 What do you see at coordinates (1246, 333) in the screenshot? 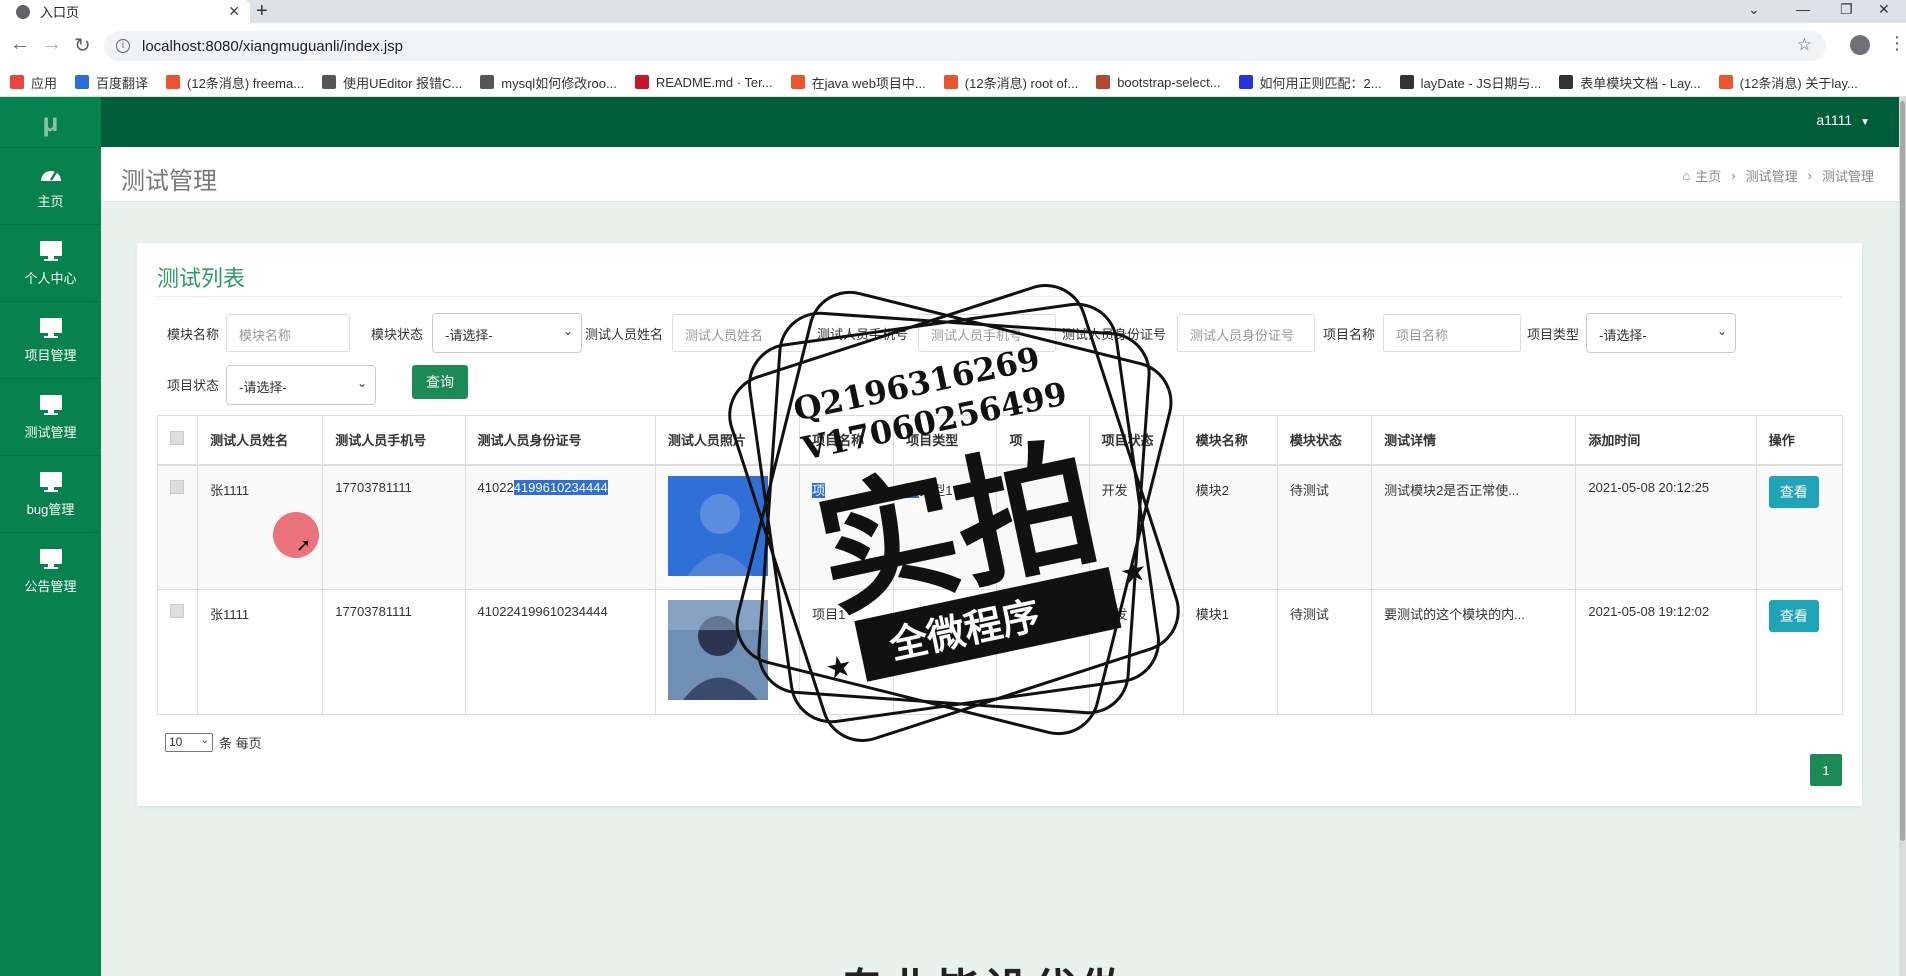
I see `tester-id-input: 测试人员身份证号` at bounding box center [1246, 333].